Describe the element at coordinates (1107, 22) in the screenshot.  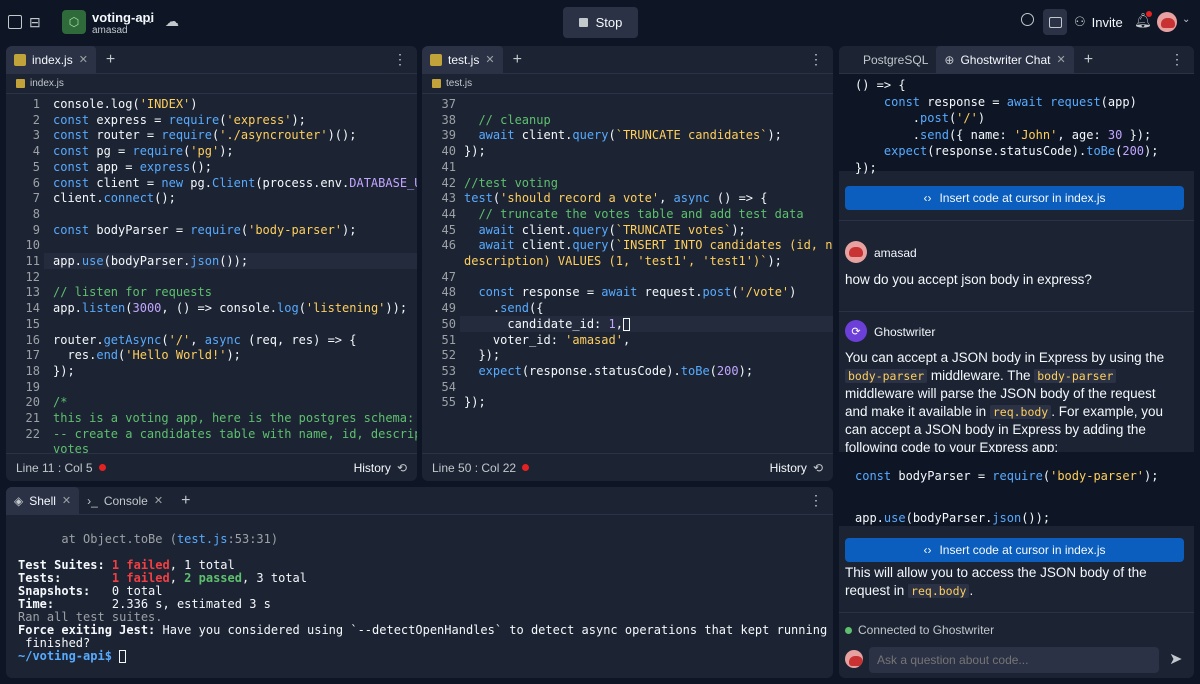
I see `invite-label: Invite` at that location.